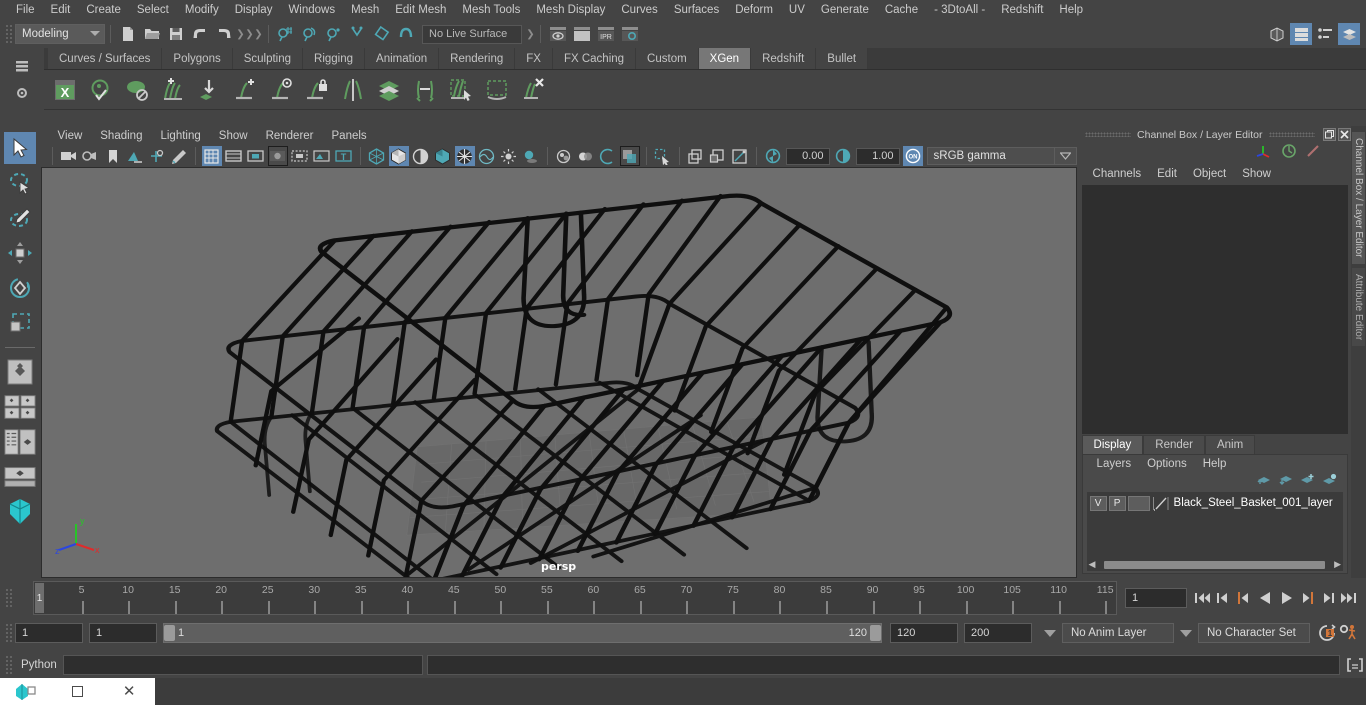 This screenshot has width=1366, height=705. I want to click on channel-box-icon, so click(1349, 34).